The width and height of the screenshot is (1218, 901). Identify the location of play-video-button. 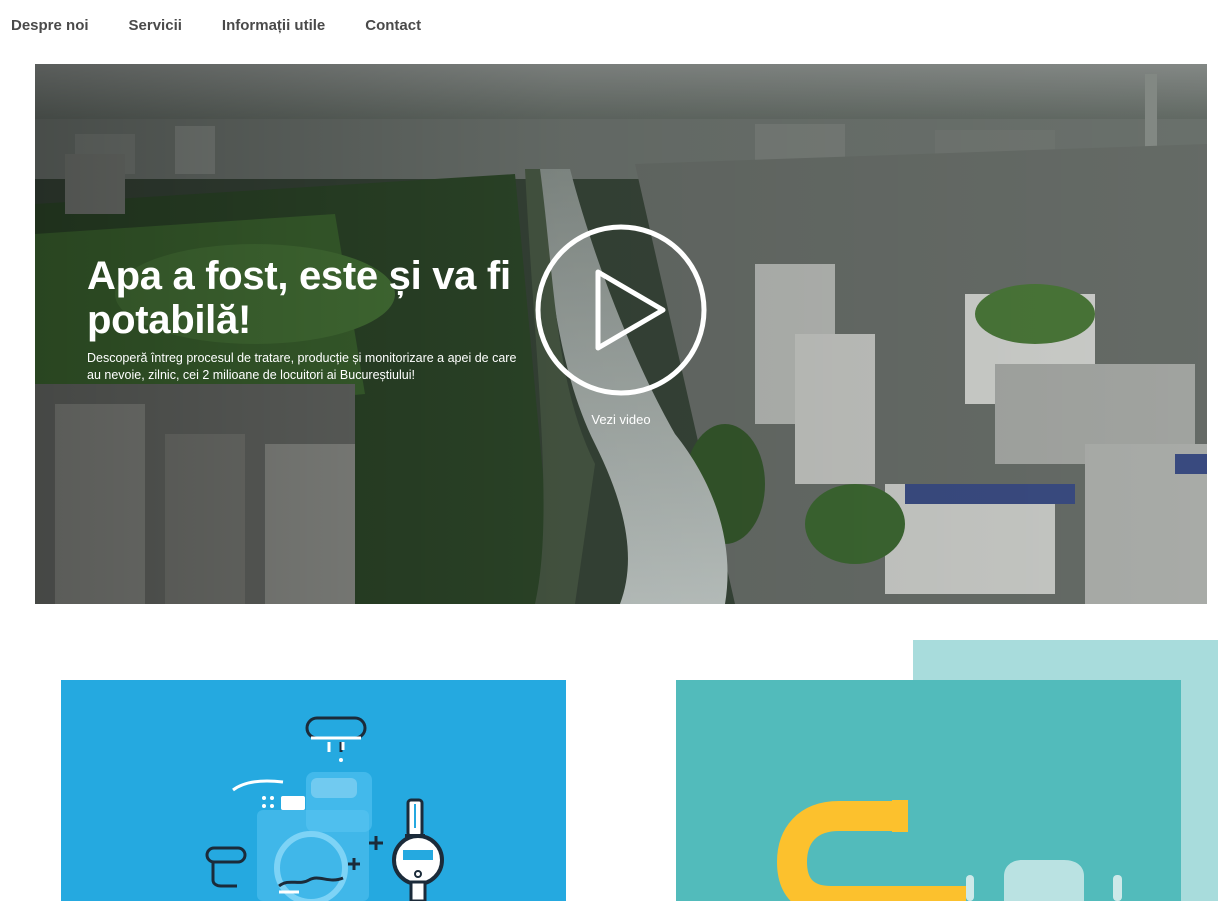
(621, 310).